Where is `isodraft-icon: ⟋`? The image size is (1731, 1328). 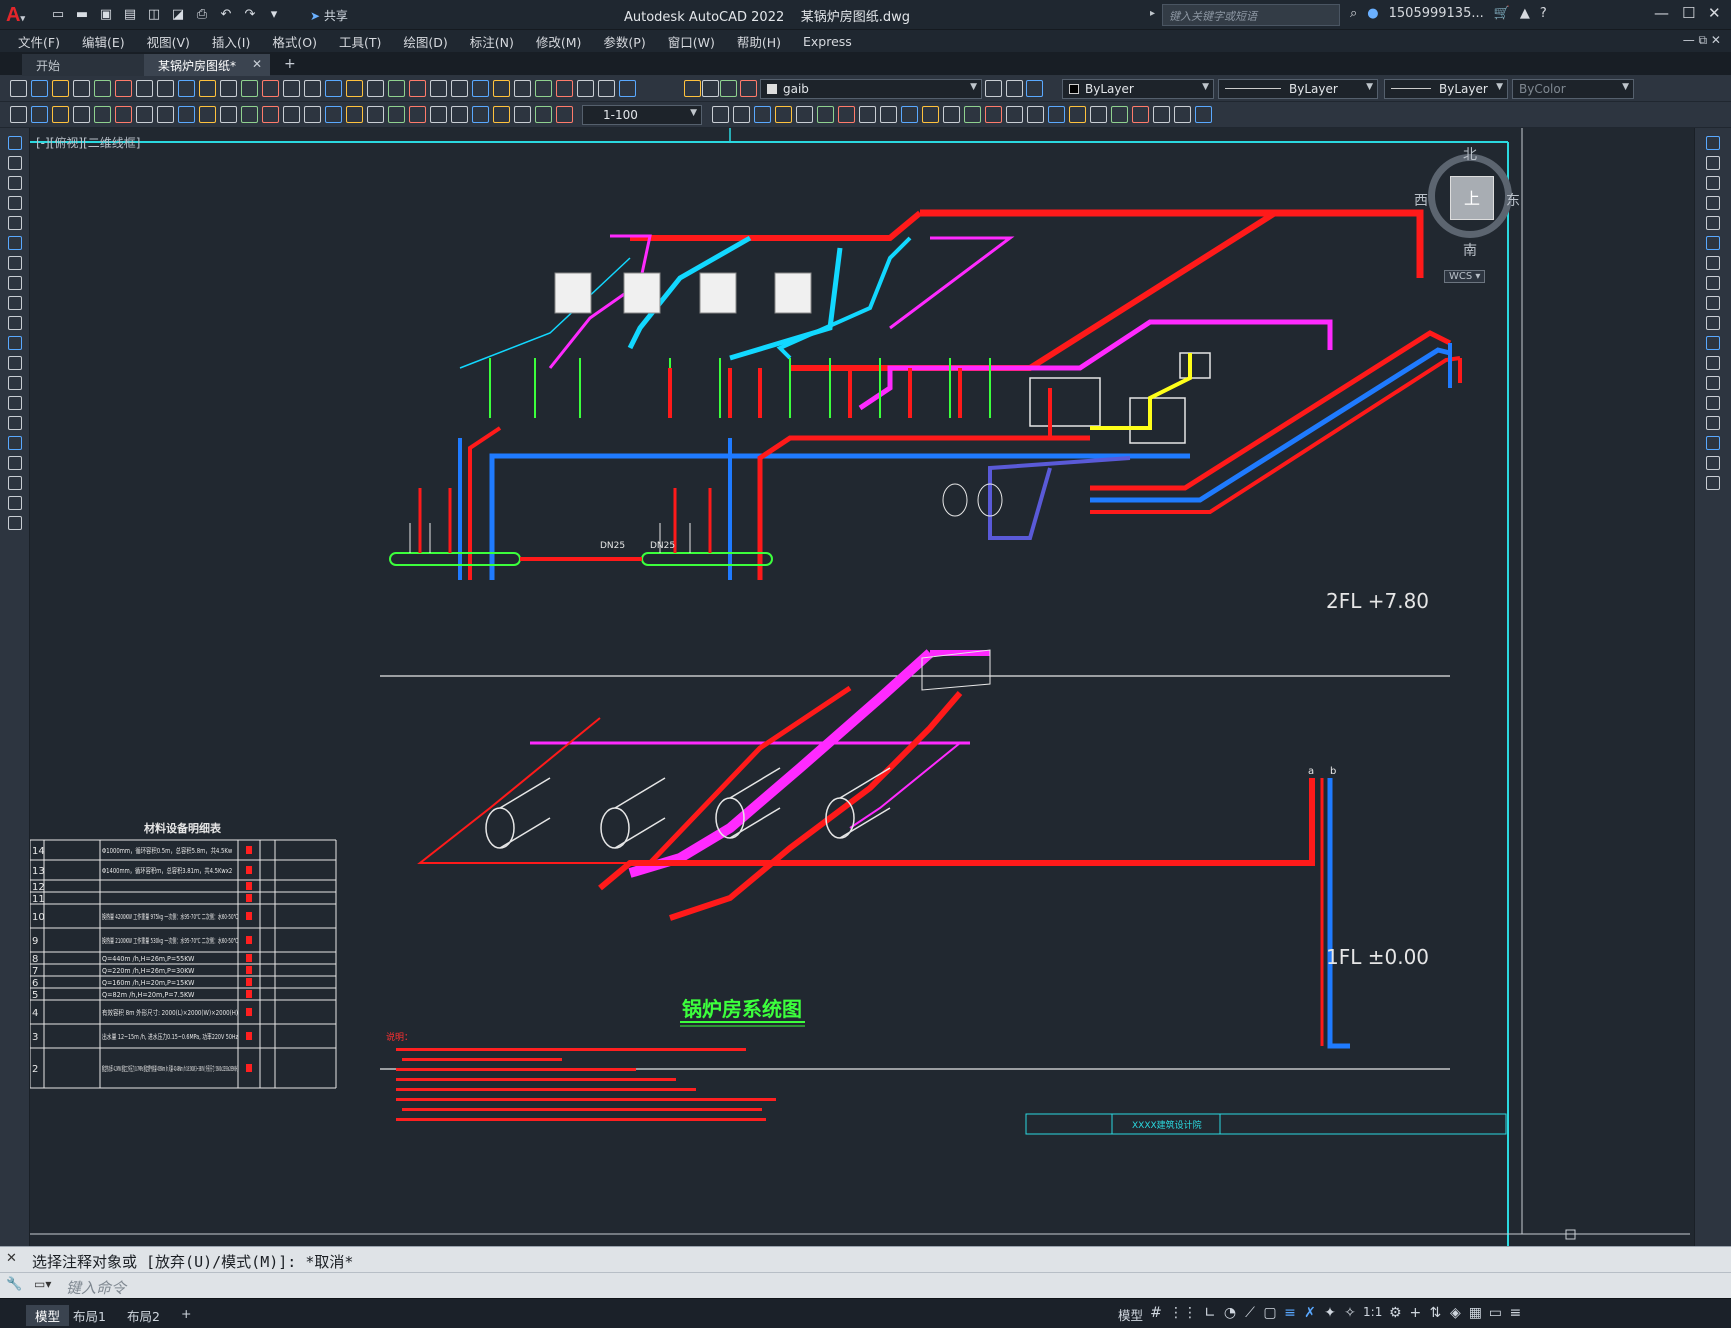
isodraft-icon: ⟋ is located at coordinates (1250, 1314).